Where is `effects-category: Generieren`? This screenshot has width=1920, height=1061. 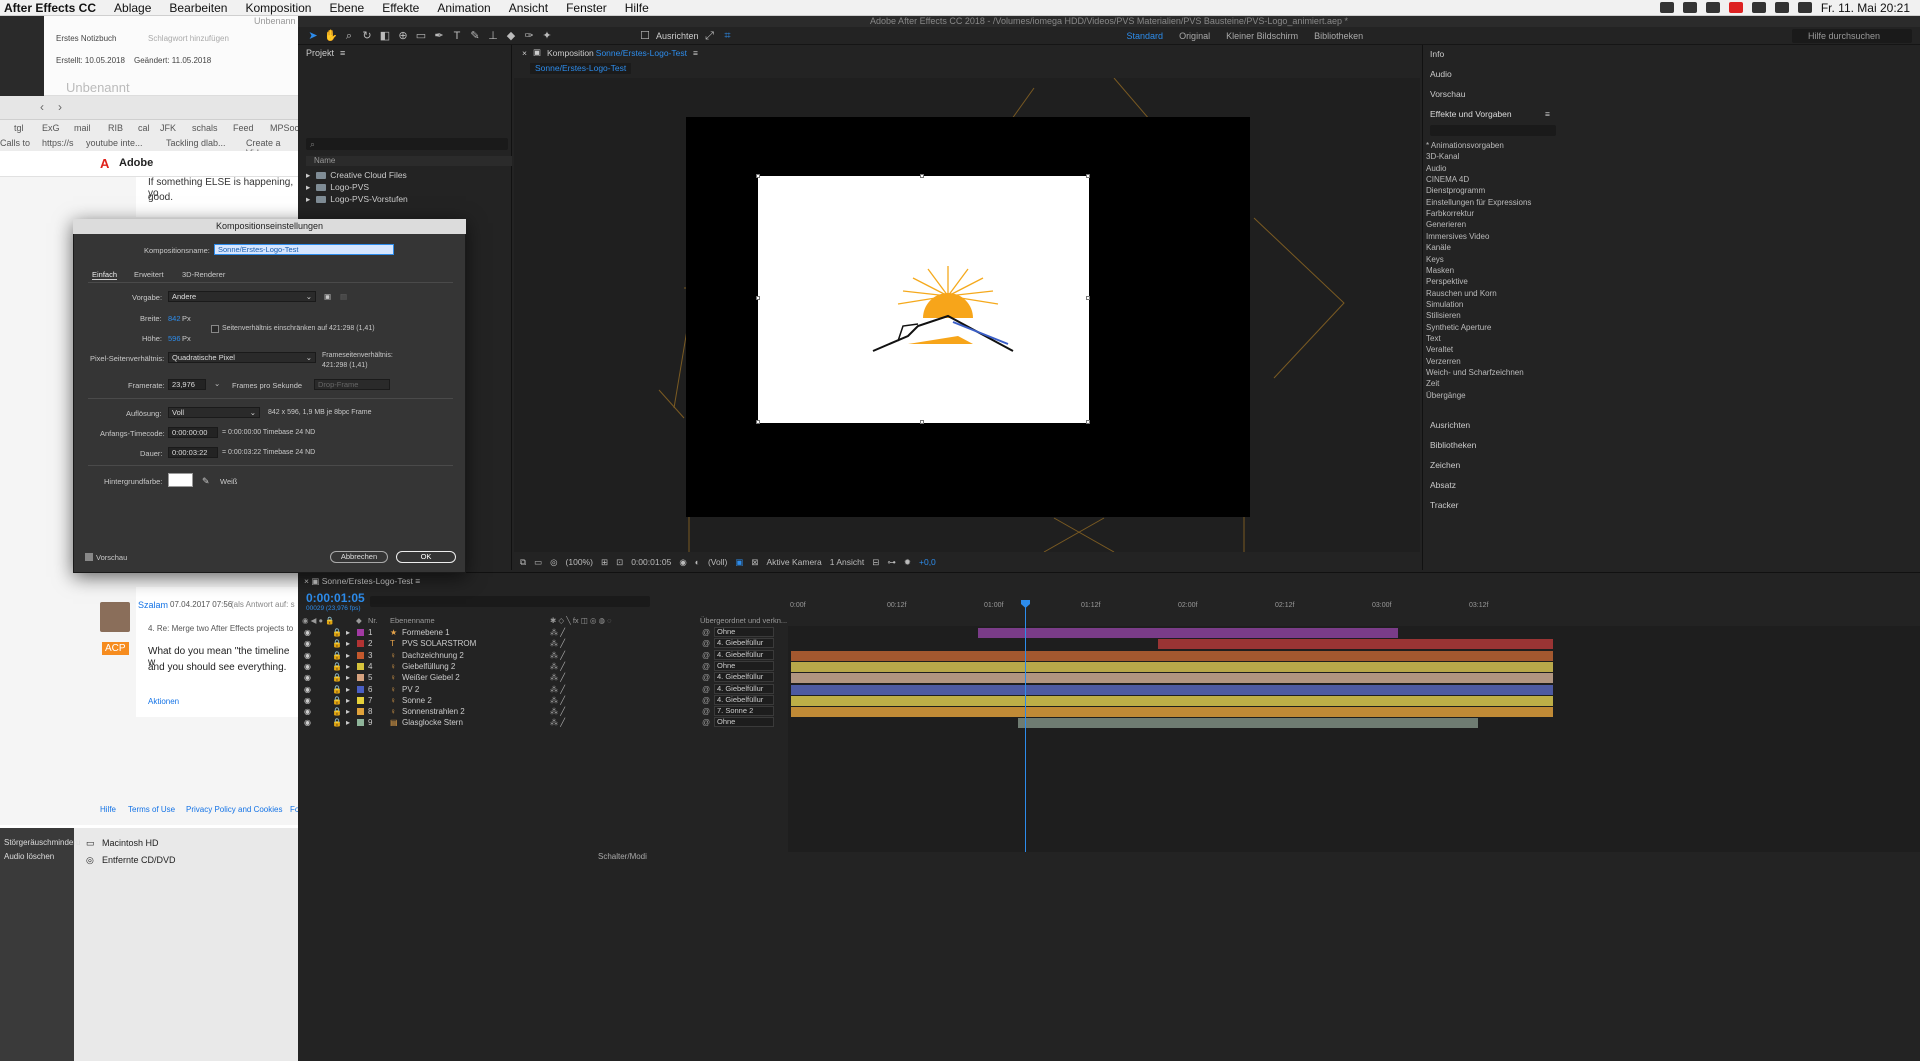 effects-category: Generieren is located at coordinates (1446, 224).